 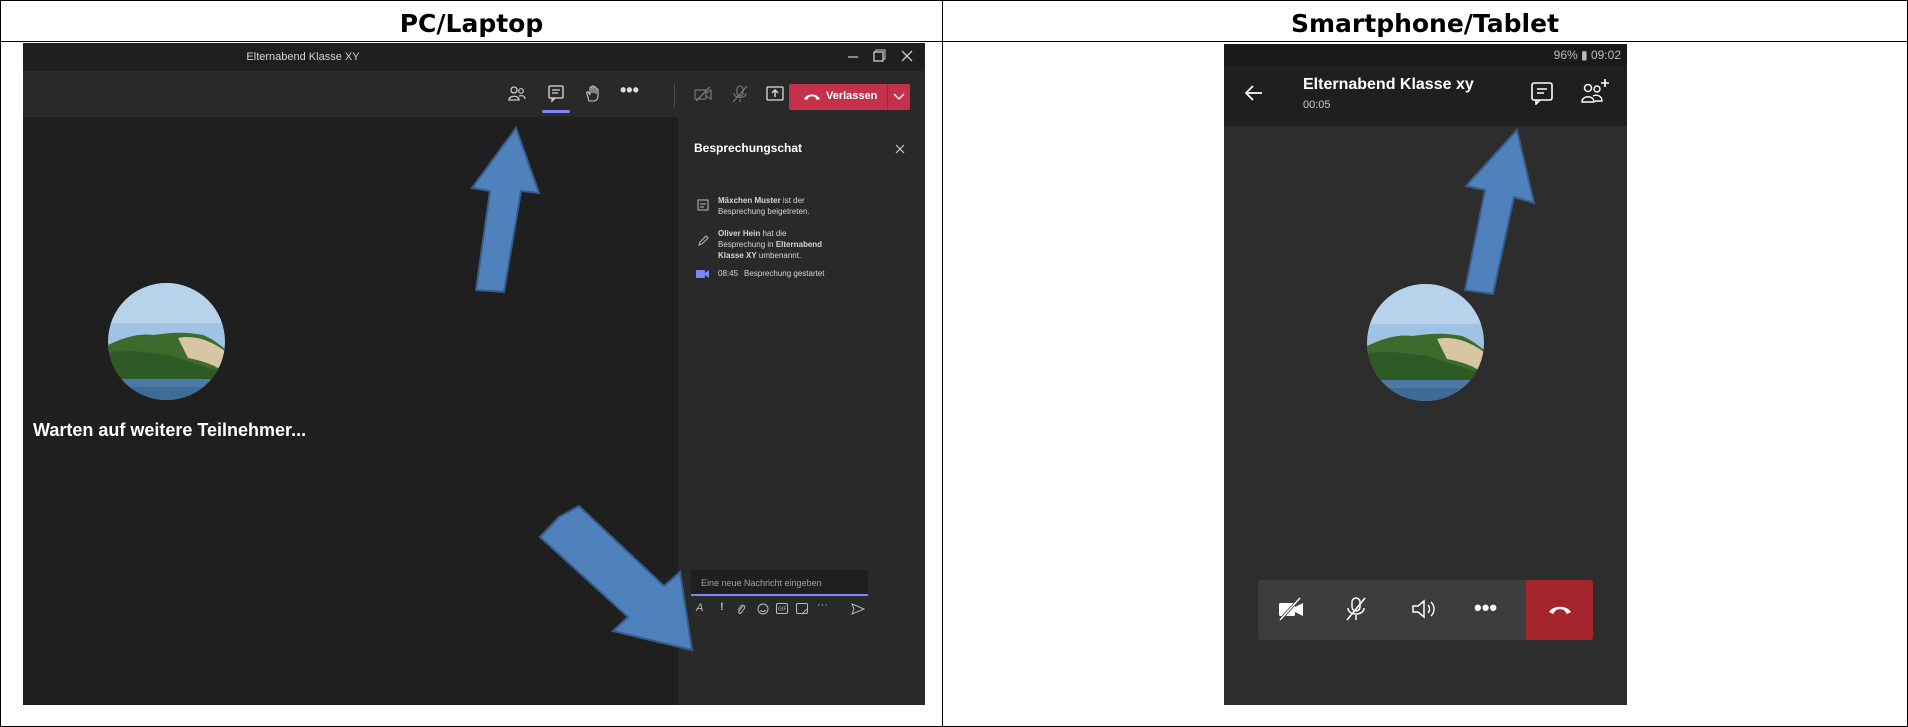 What do you see at coordinates (954, 41) in the screenshot?
I see `header-divider` at bounding box center [954, 41].